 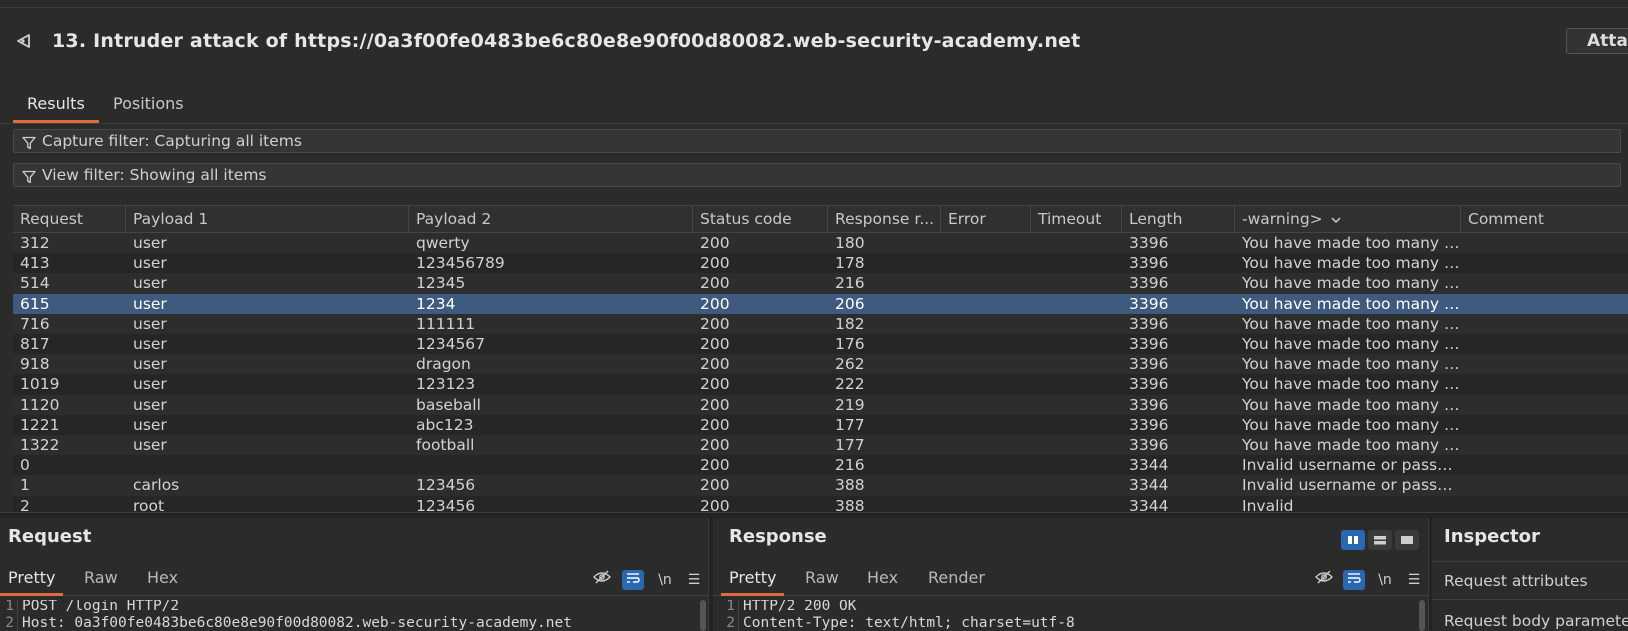 I want to click on cell-request: 716, so click(x=35, y=323).